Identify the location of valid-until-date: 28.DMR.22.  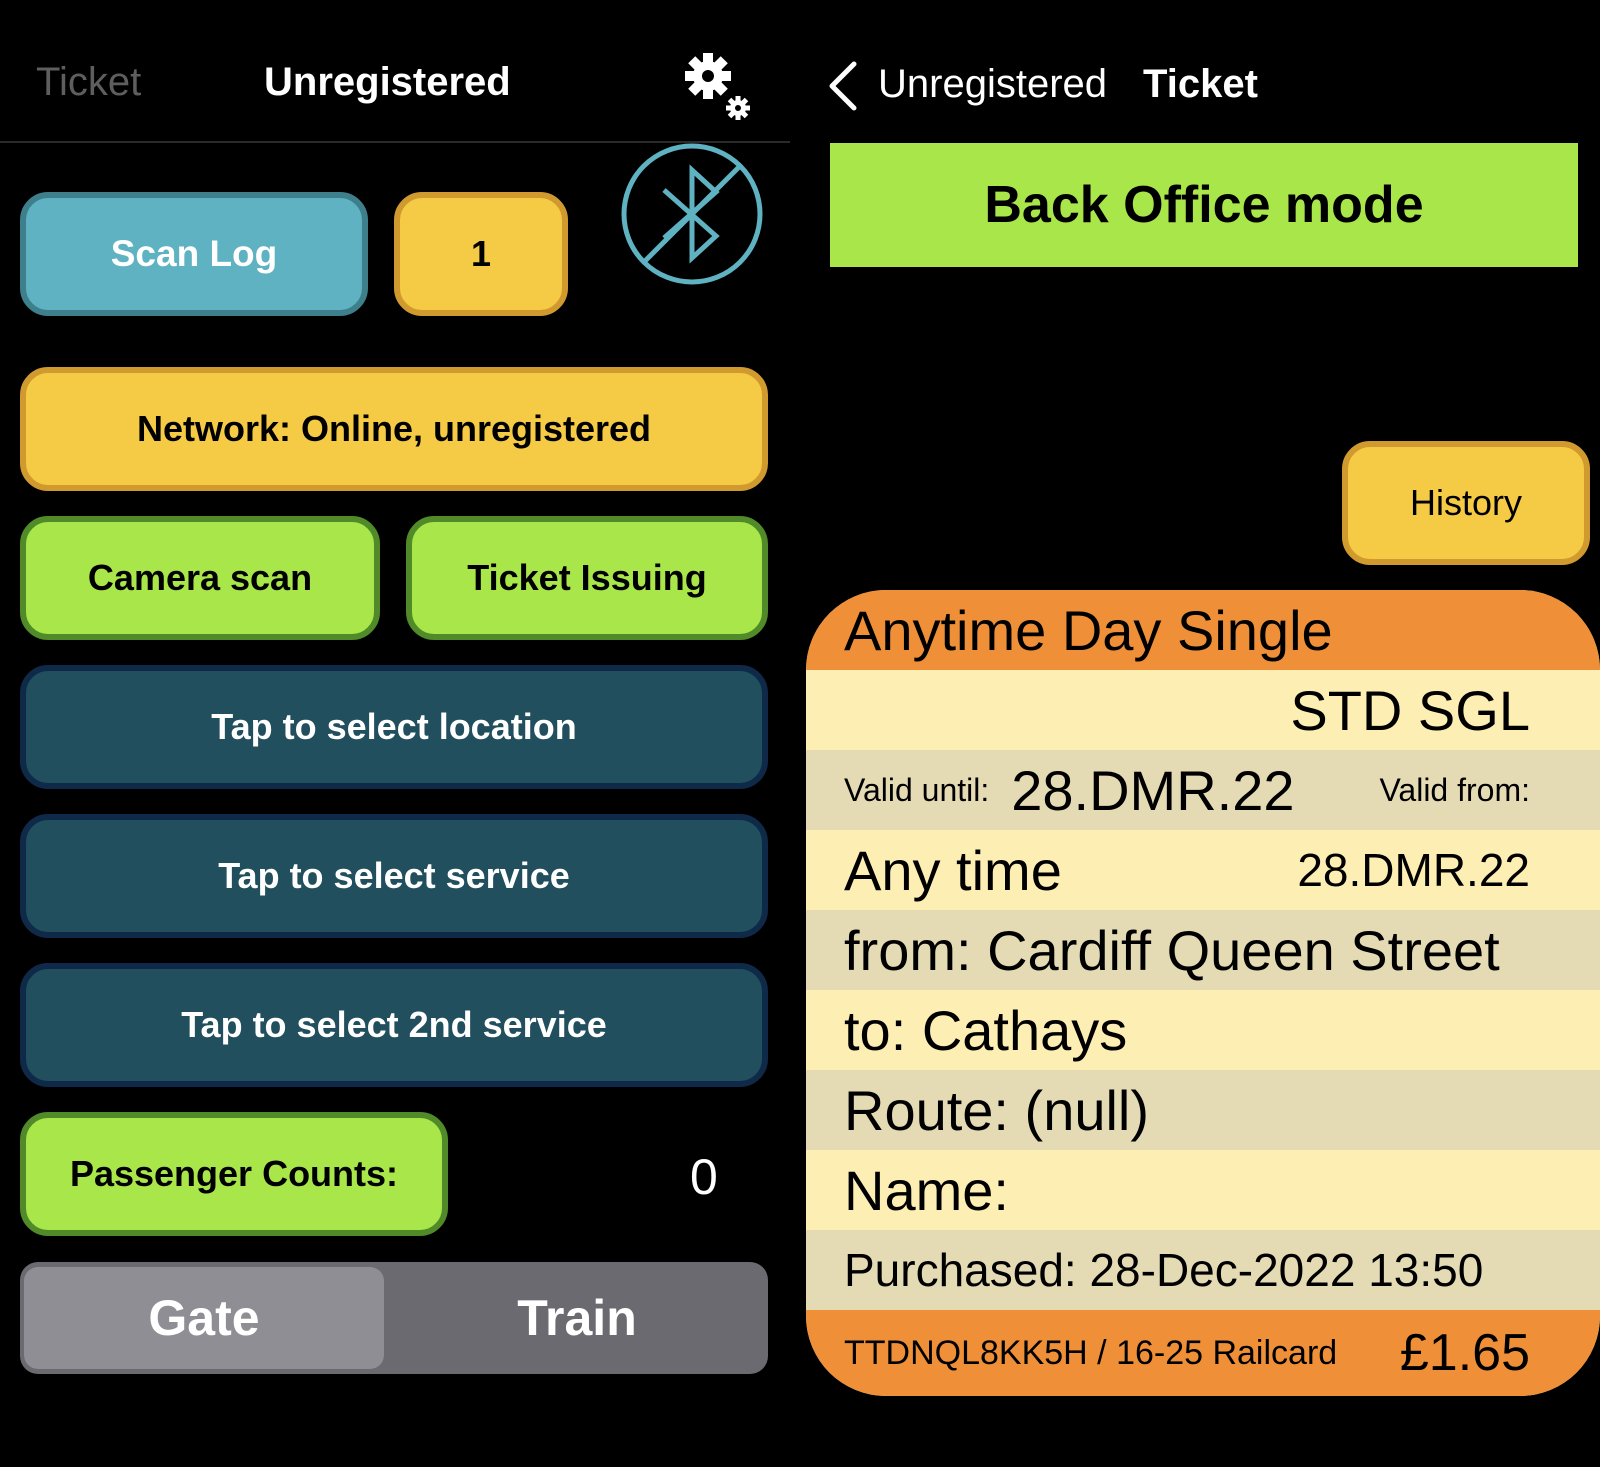
(1153, 790).